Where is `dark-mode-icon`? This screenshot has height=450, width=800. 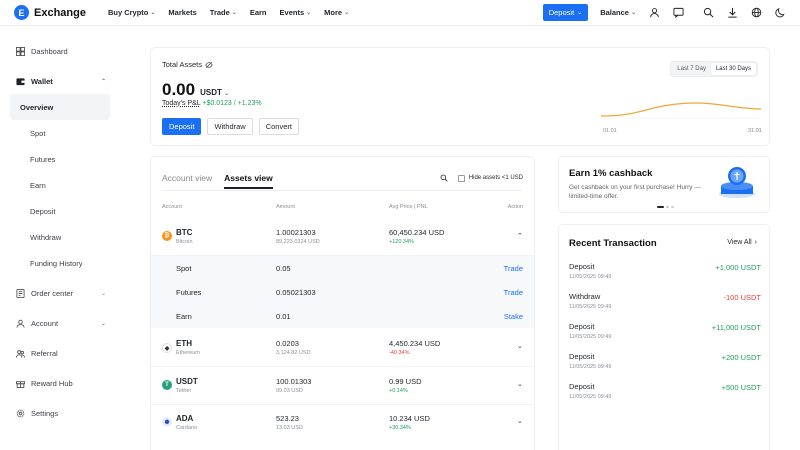
dark-mode-icon is located at coordinates (780, 13).